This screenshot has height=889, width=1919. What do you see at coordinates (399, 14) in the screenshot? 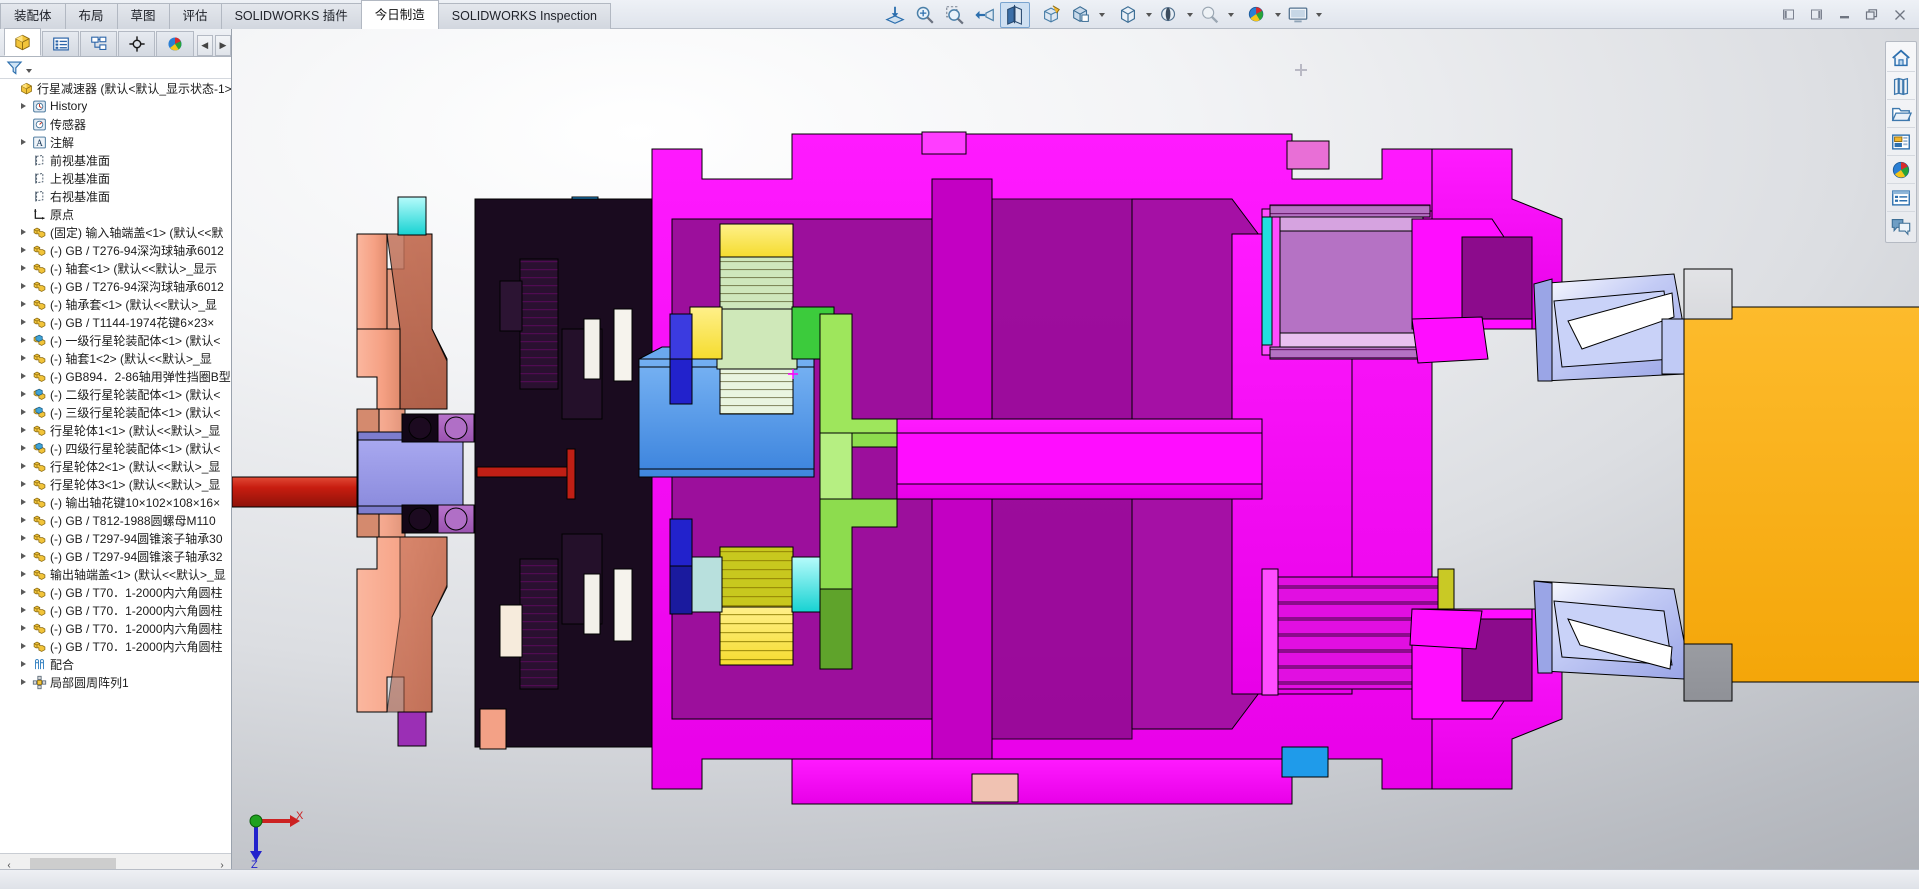
I see `ribbon-tab-5: 今日制造` at bounding box center [399, 14].